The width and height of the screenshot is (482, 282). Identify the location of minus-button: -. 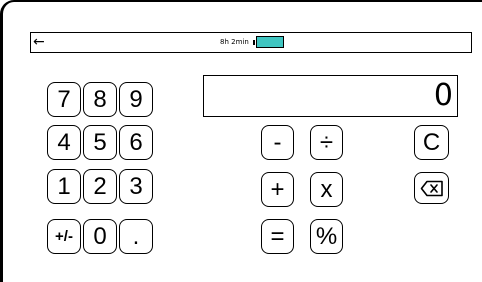
(277, 142).